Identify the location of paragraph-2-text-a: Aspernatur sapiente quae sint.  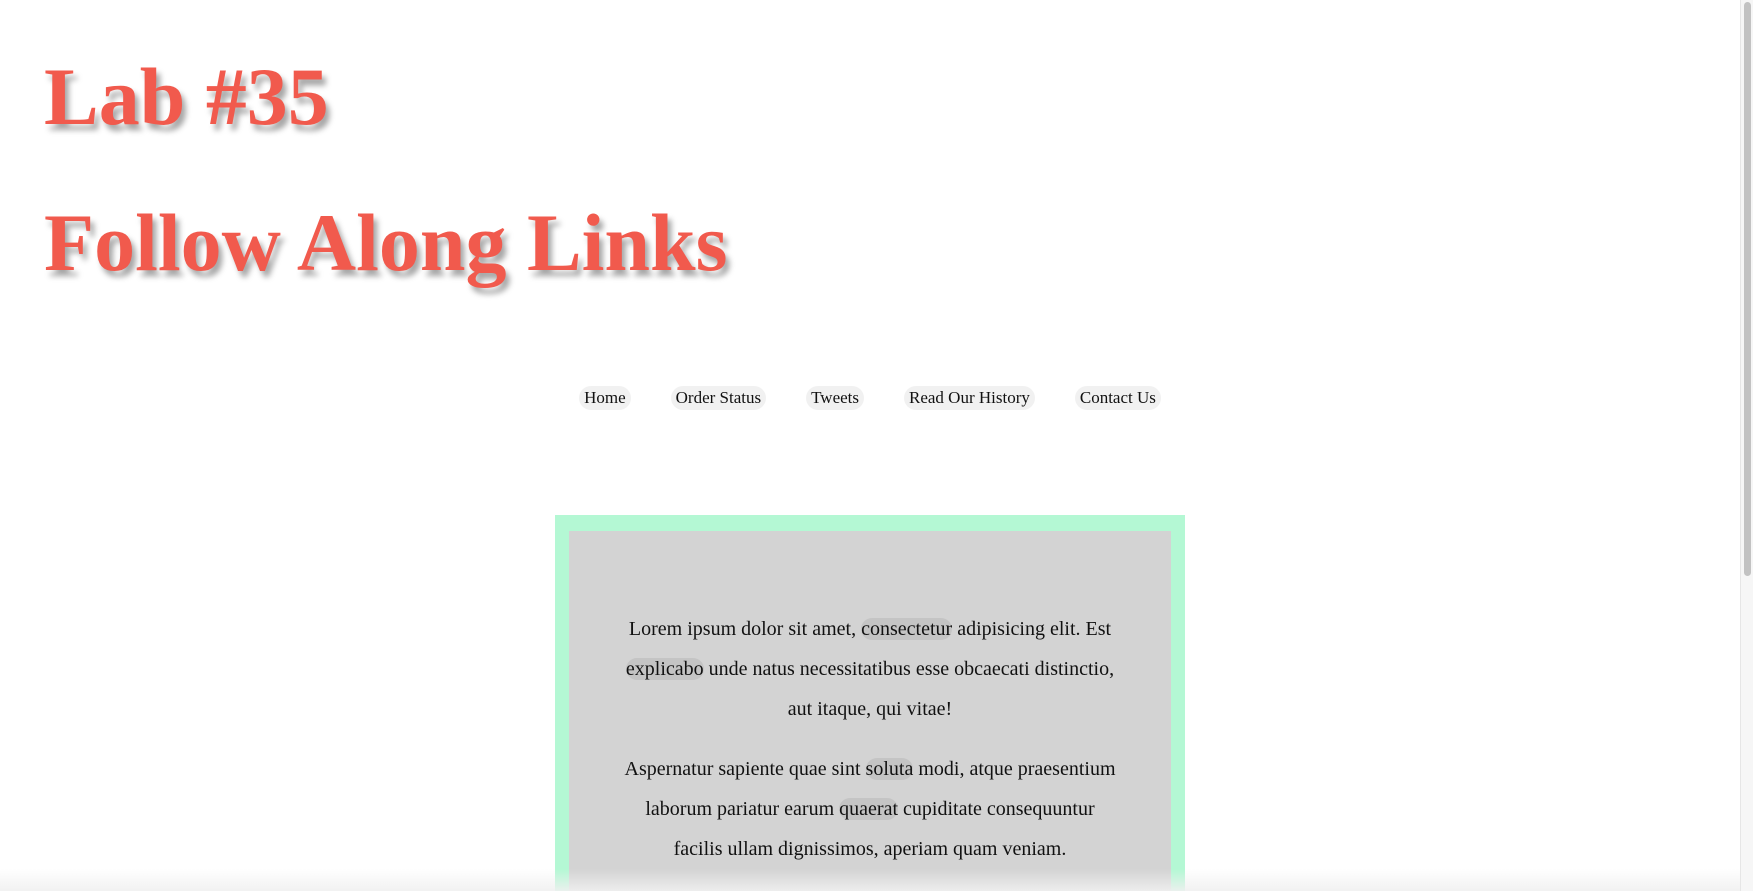
(745, 769).